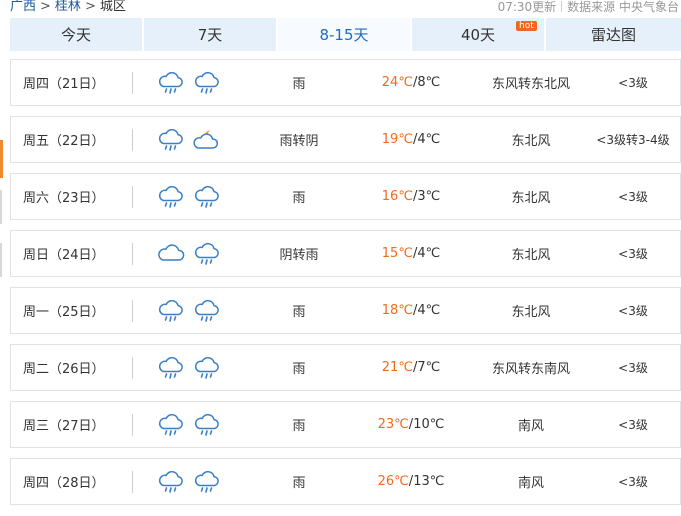 The width and height of the screenshot is (681, 516). I want to click on forecast-day: 周一（25日）, so click(64, 312).